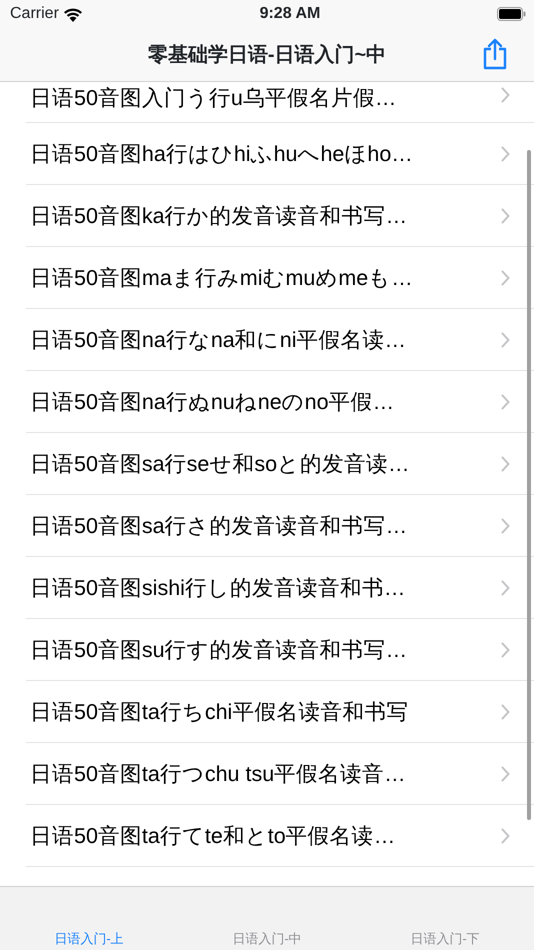  What do you see at coordinates (267, 55) in the screenshot?
I see `nav-title: 零基础学日语-日语入门~中` at bounding box center [267, 55].